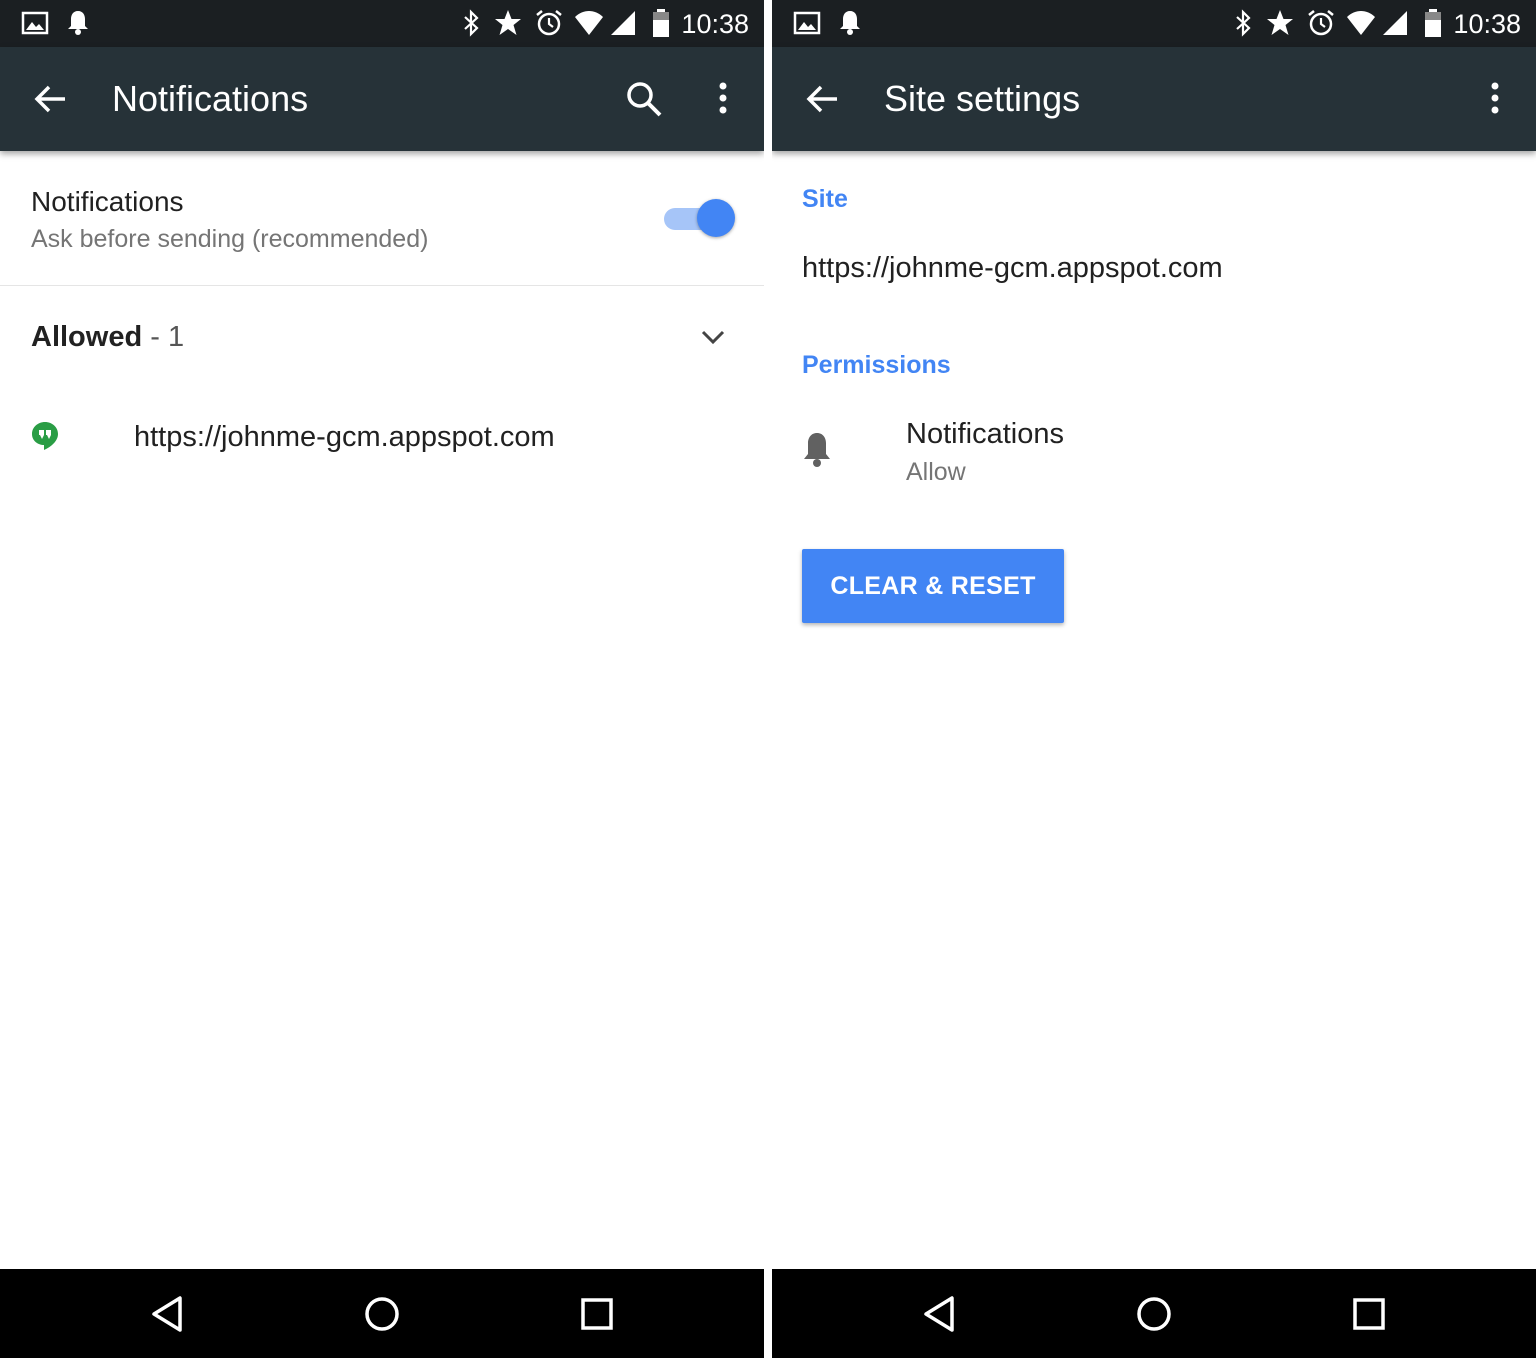 The height and width of the screenshot is (1358, 1536). I want to click on toggle-thumb, so click(716, 218).